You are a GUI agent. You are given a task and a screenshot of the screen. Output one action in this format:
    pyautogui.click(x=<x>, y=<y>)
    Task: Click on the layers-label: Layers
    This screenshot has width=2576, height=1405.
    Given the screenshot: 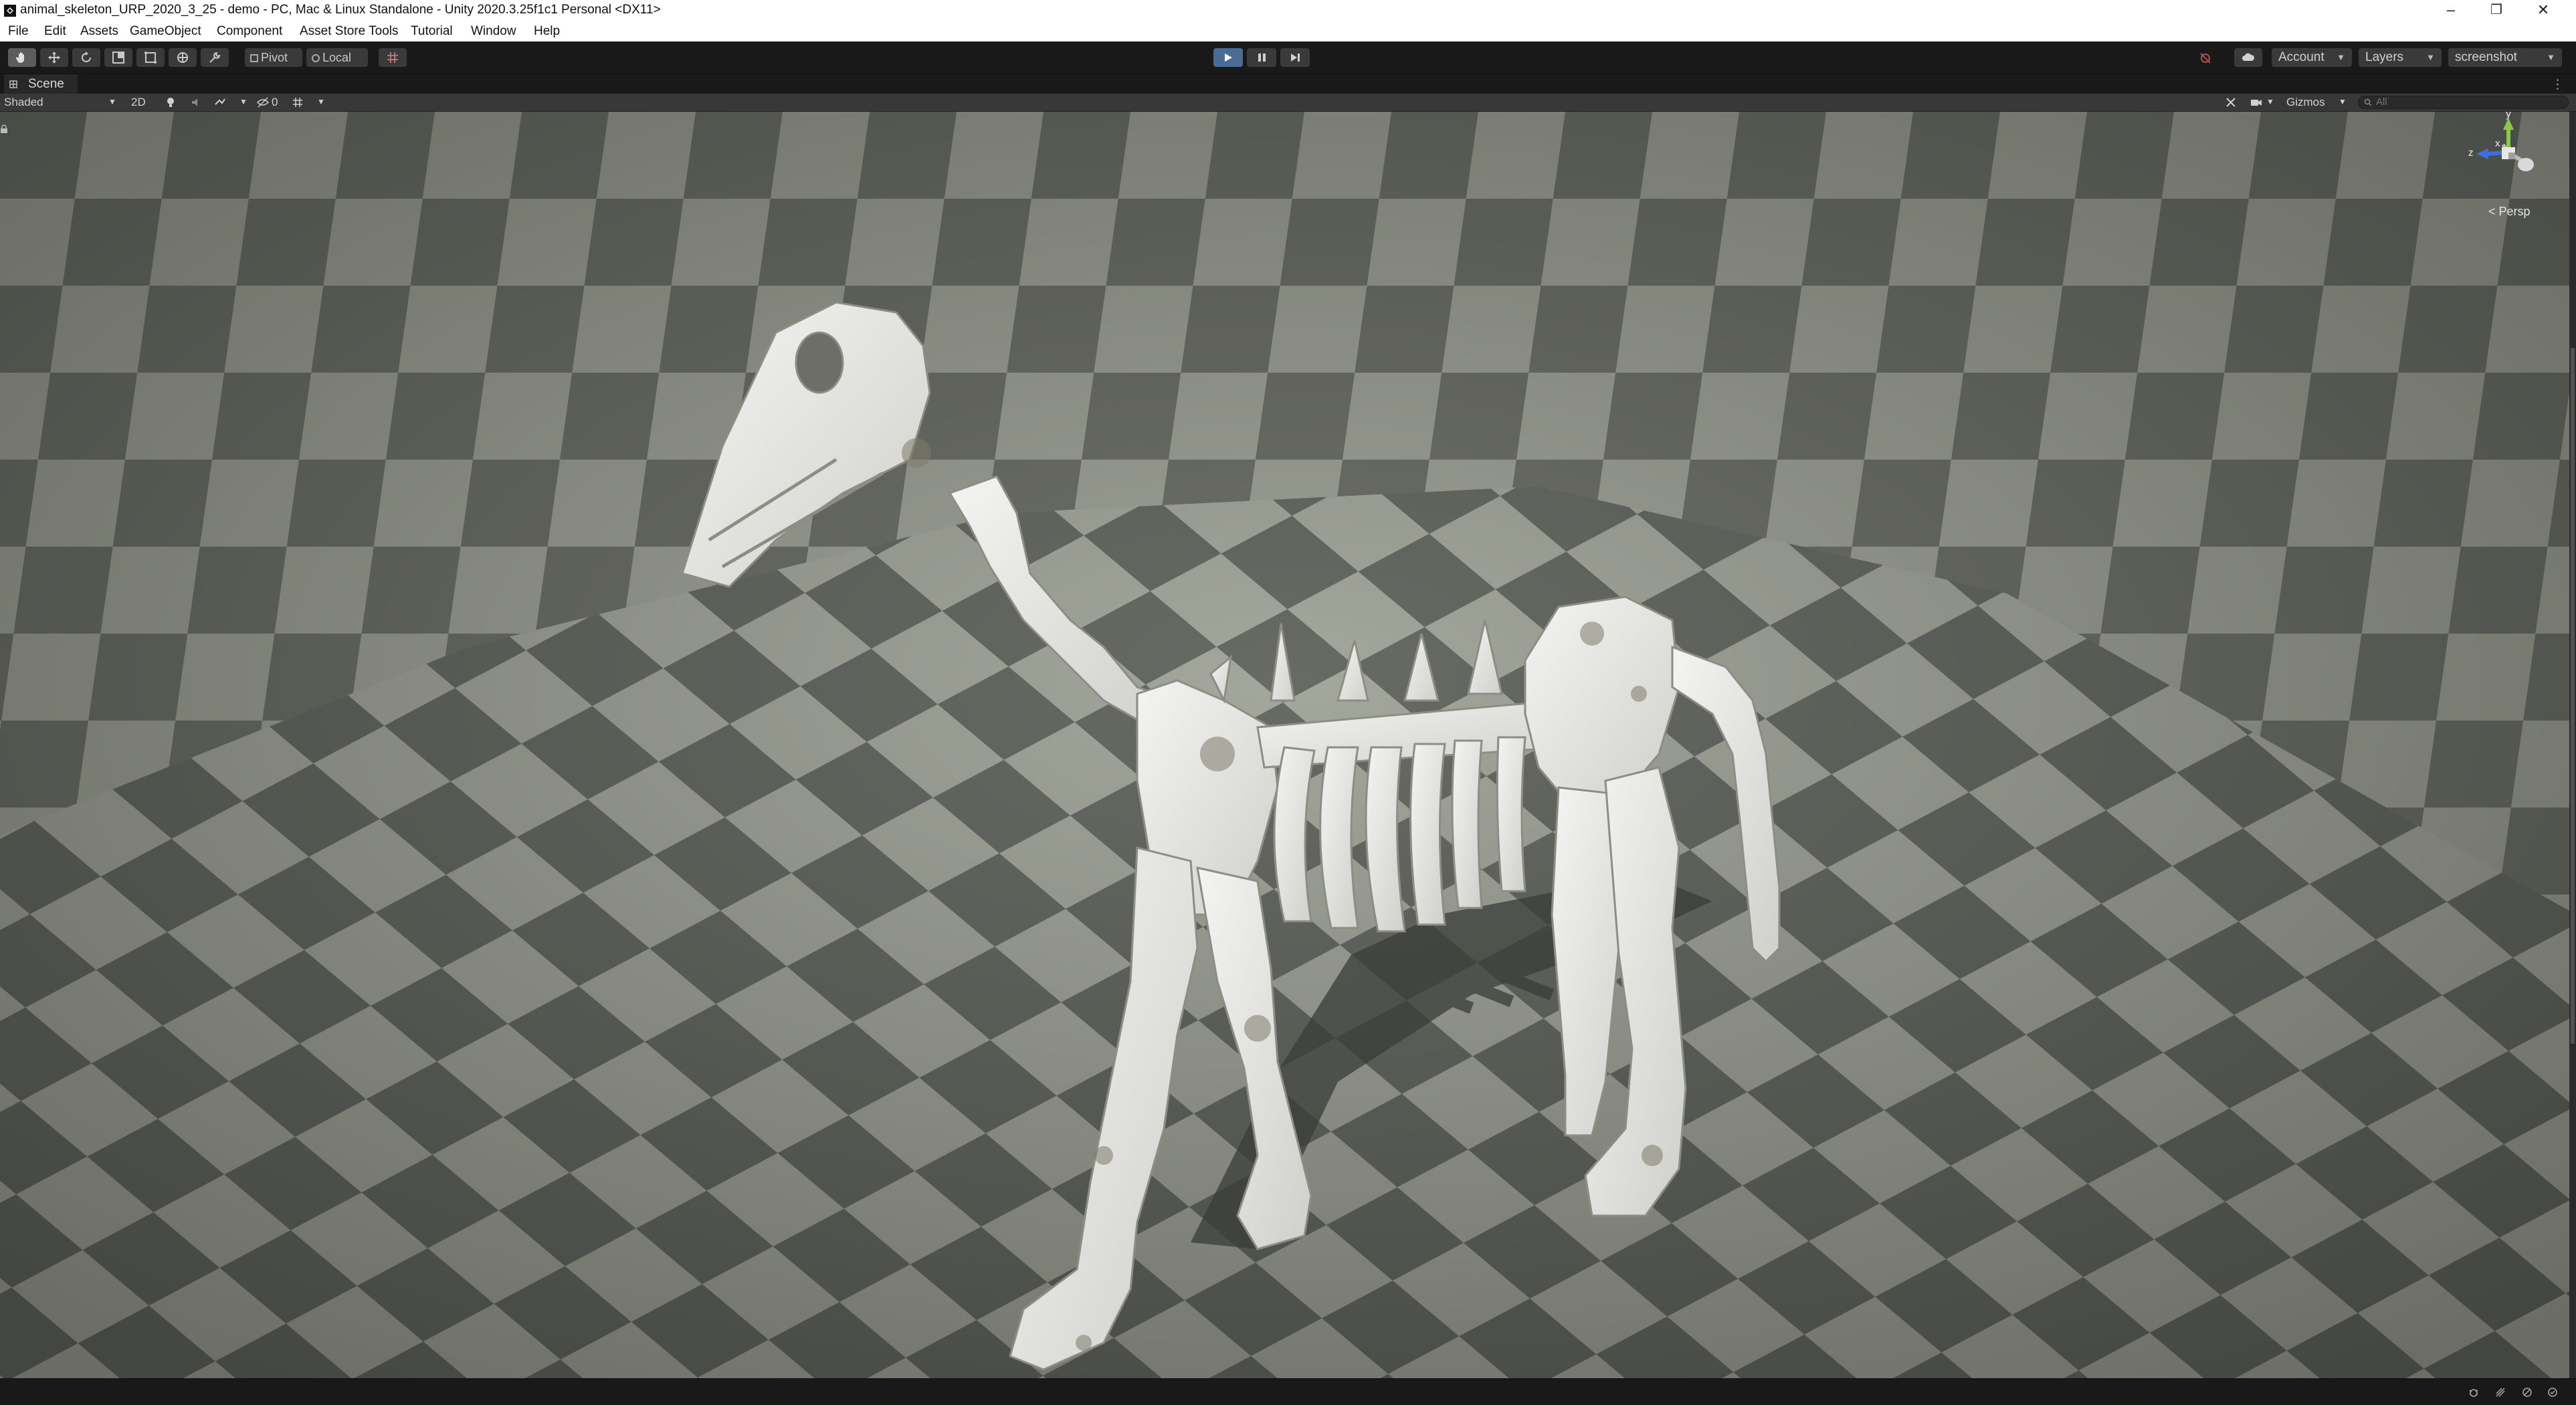 What is the action you would take?
    pyautogui.click(x=2384, y=57)
    